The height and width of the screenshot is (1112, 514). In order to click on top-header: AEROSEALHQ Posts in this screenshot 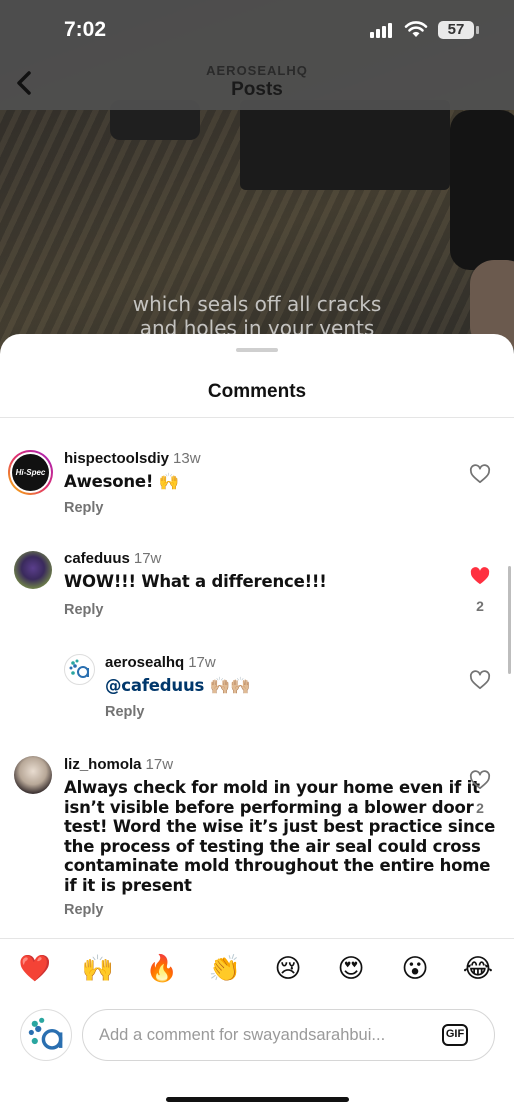, I will do `click(257, 85)`.